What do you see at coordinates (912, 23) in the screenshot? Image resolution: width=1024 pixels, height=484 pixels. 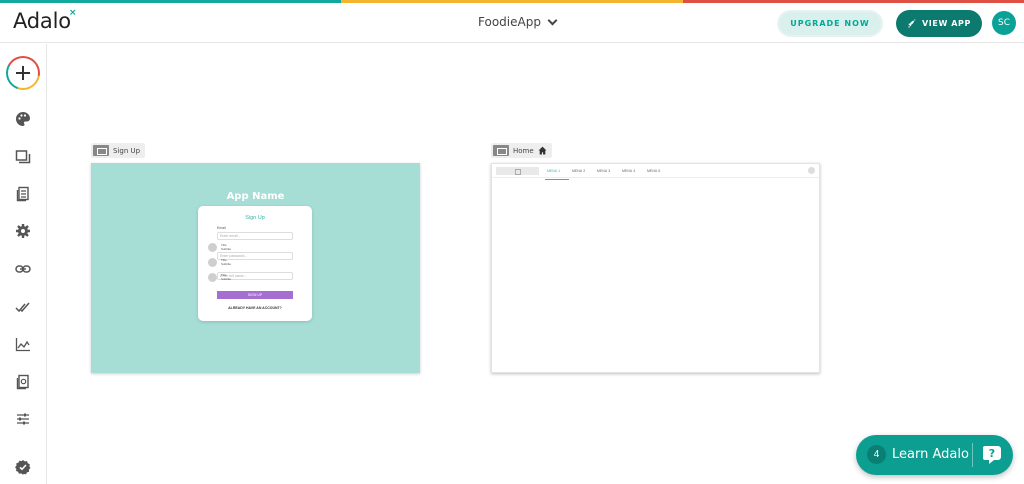 I see `rocket-icon` at bounding box center [912, 23].